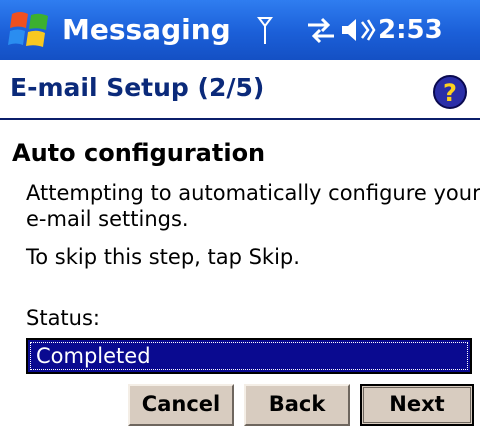 This screenshot has width=480, height=426. Describe the element at coordinates (93, 356) in the screenshot. I see `status-value: Completed` at that location.